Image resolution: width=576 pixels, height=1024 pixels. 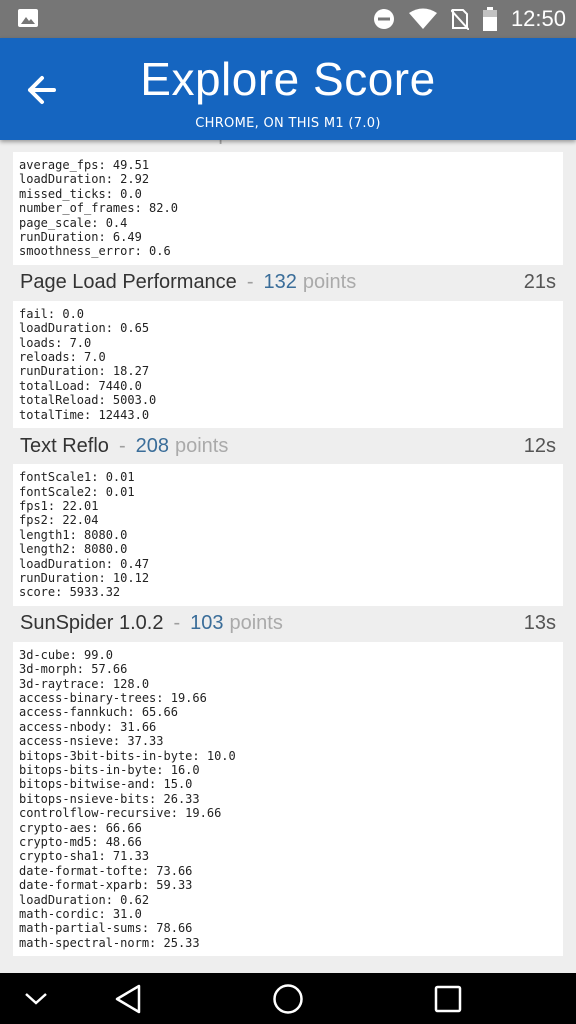 I want to click on metric-row: average_fps: 49.51, so click(x=84, y=165).